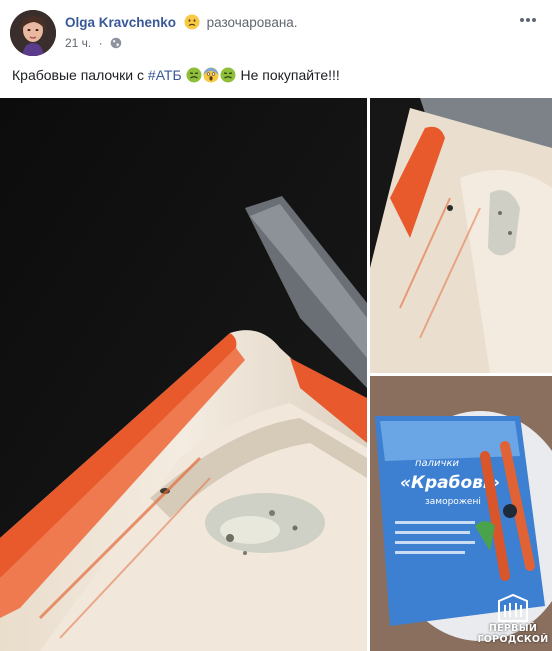 This screenshot has height=651, width=552. I want to click on watermark-logo: ПЕРВЫЙ ГОРОДСКОЙ, so click(513, 615).